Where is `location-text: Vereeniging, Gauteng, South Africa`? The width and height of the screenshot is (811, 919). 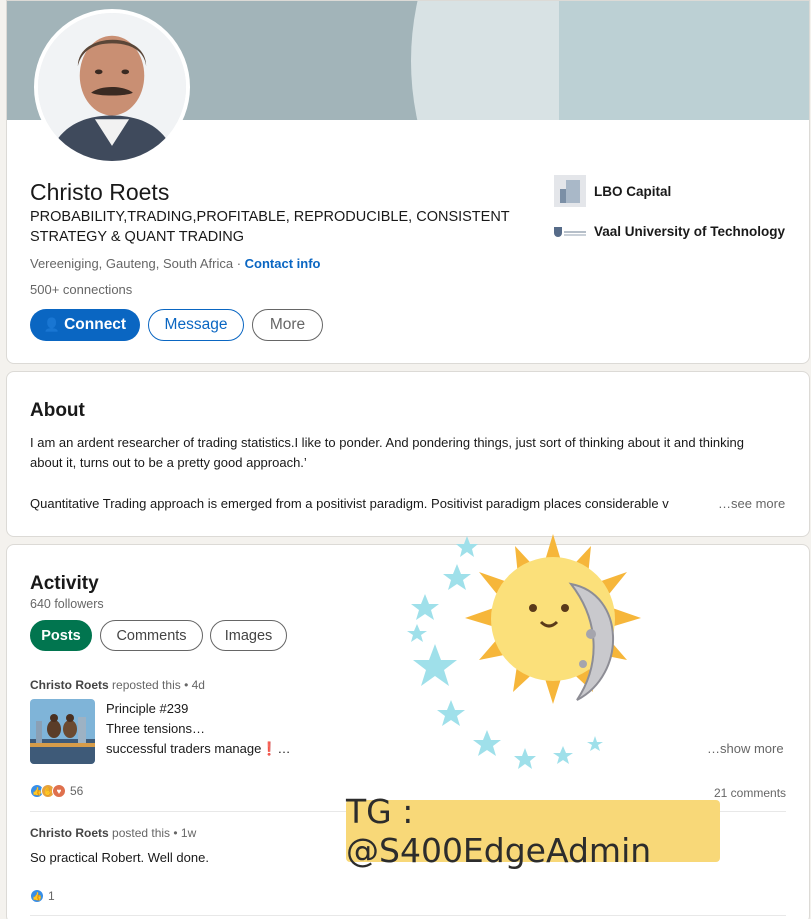 location-text: Vereeniging, Gauteng, South Africa is located at coordinates (132, 263).